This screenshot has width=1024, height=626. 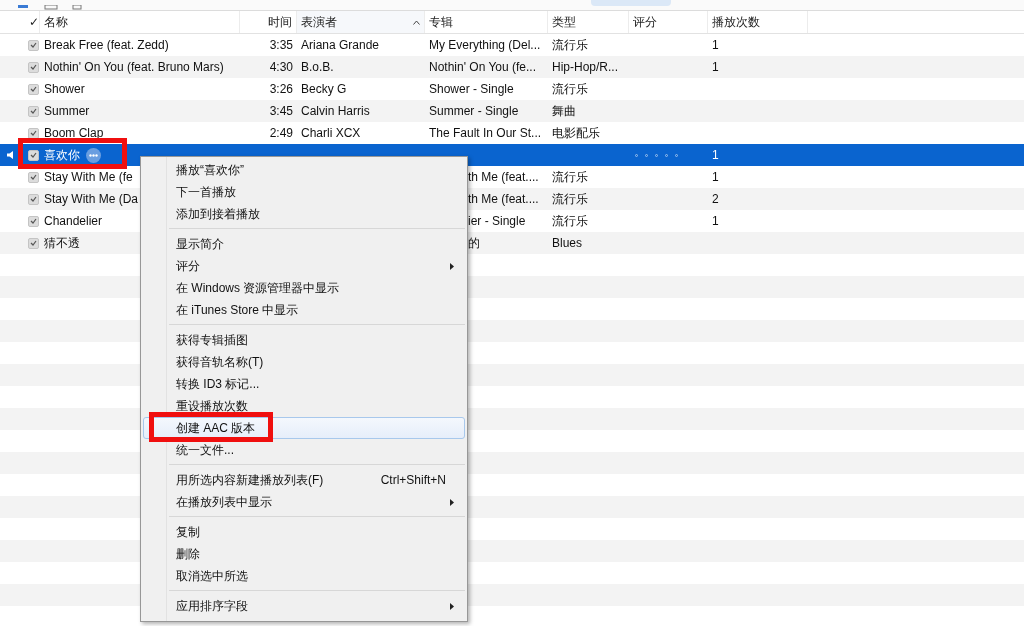 I want to click on track-artist: Ariana Grande, so click(x=340, y=45).